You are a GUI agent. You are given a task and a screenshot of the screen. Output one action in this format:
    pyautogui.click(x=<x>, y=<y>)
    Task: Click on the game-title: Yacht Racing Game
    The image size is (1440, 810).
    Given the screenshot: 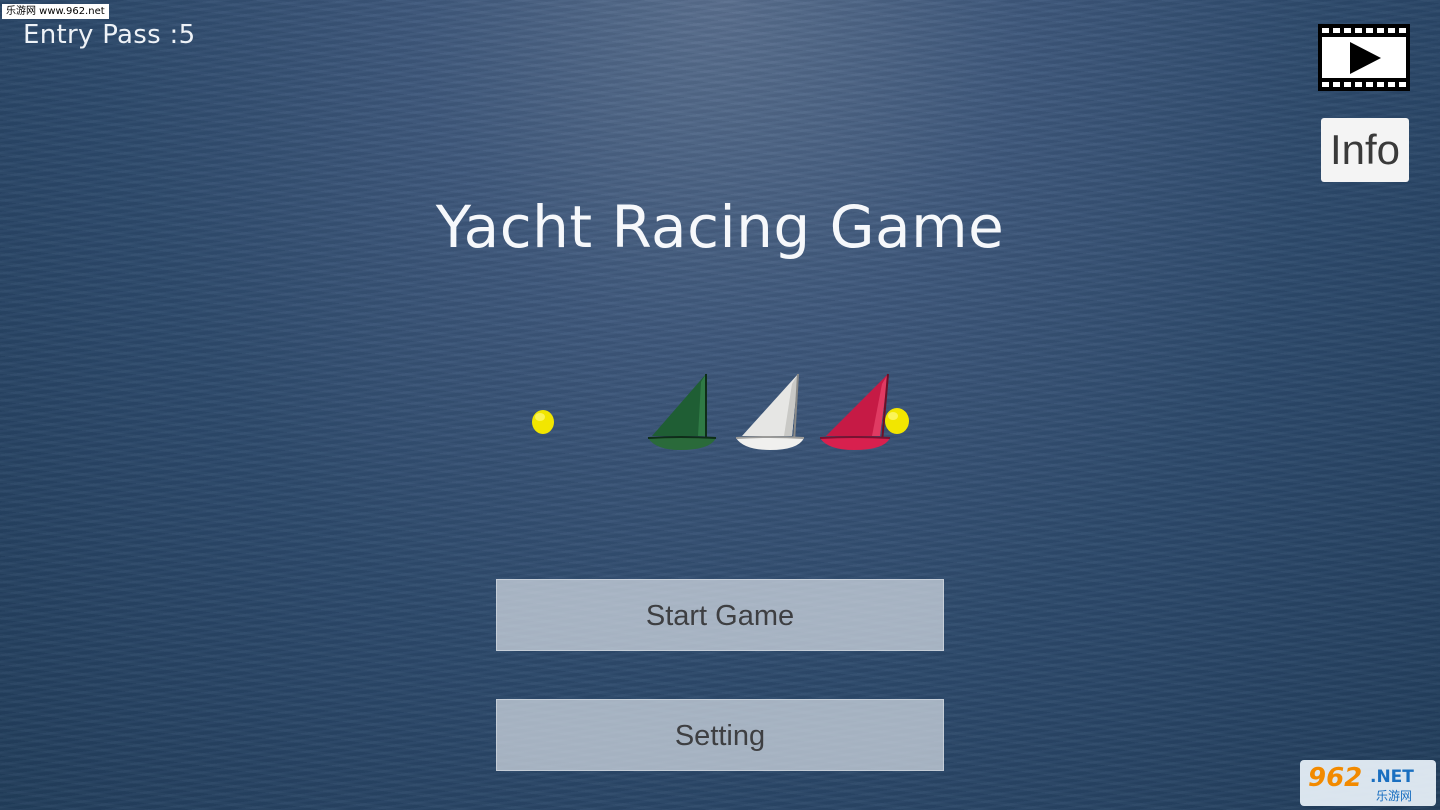 What is the action you would take?
    pyautogui.click(x=720, y=227)
    